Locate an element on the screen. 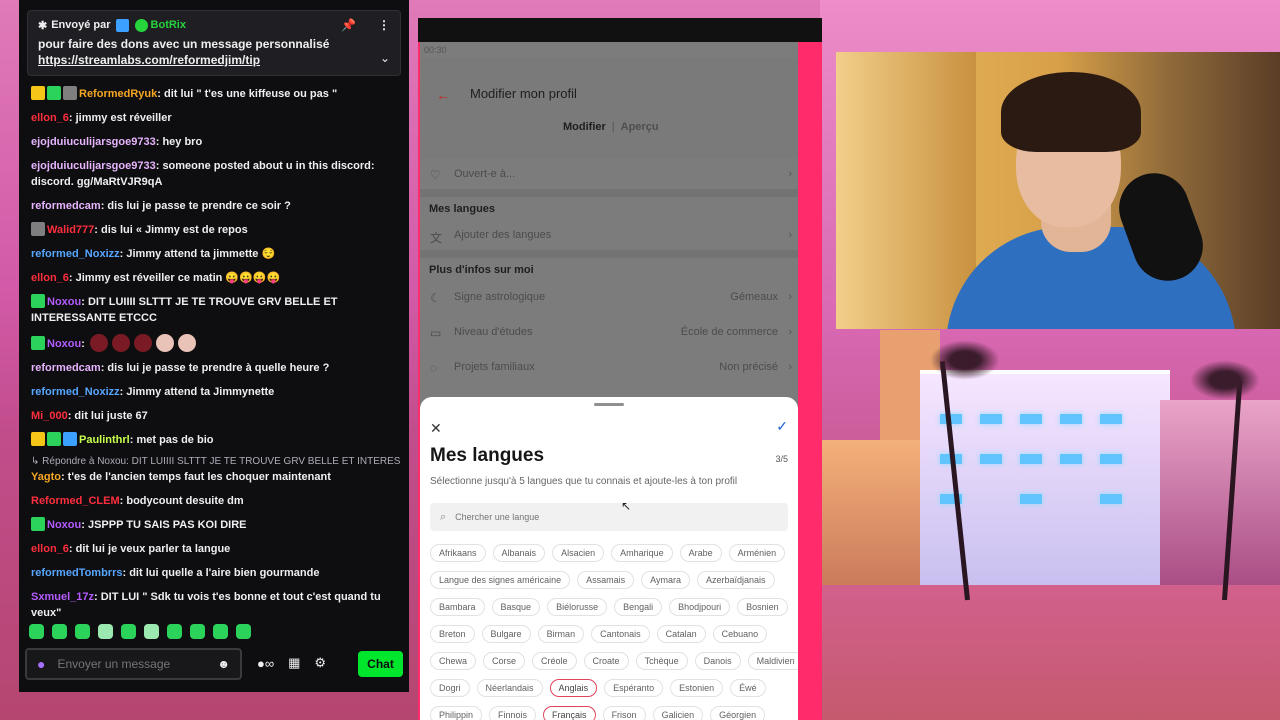 The image size is (1280, 720). language-chip: Corse is located at coordinates (504, 661).